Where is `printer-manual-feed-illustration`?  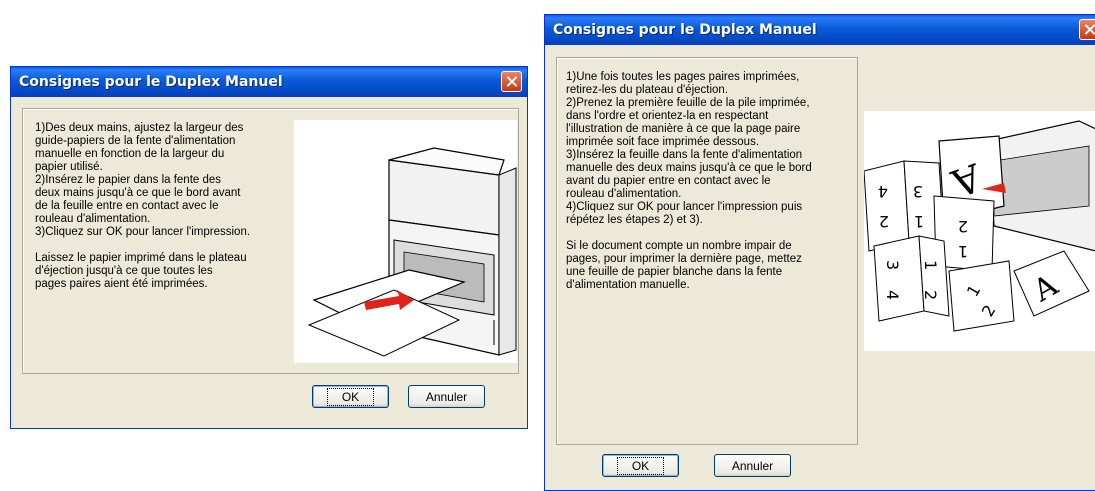 printer-manual-feed-illustration is located at coordinates (405, 241).